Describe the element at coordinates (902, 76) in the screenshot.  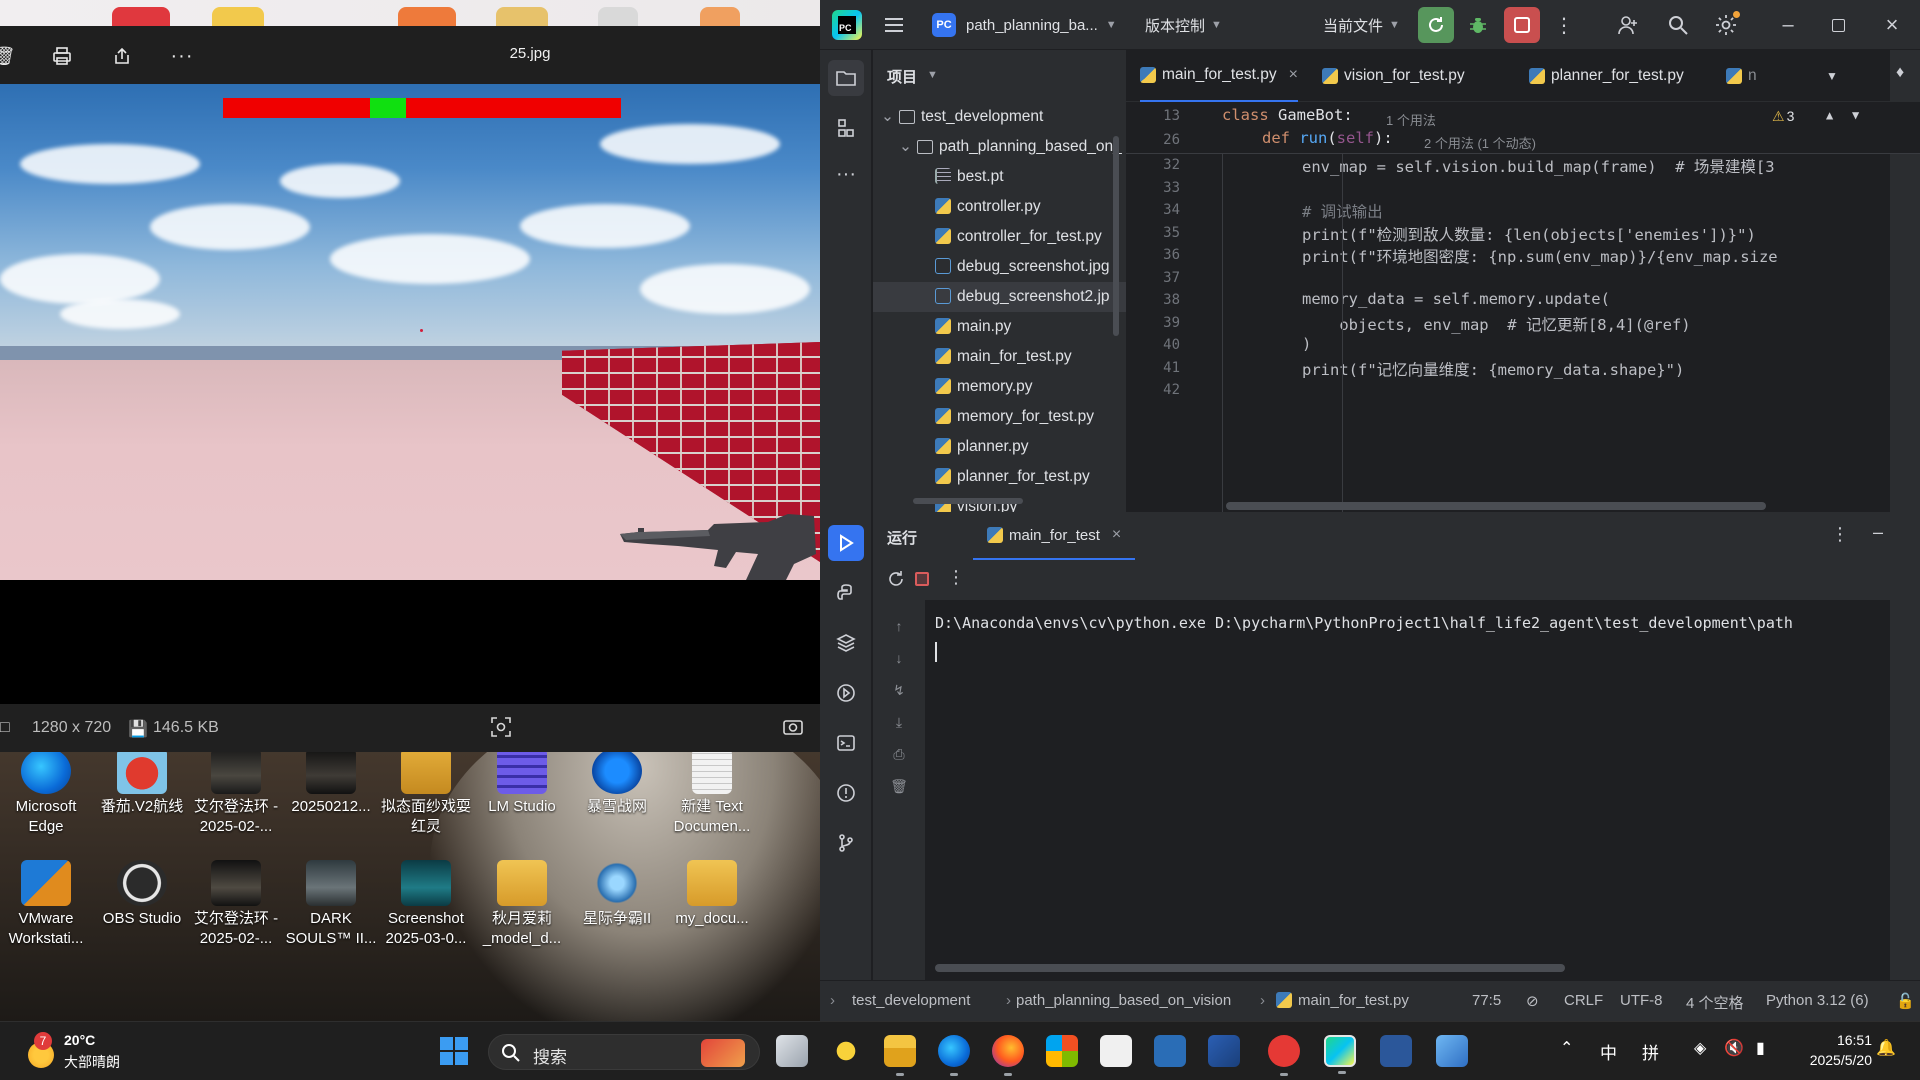
I see `project-panel-title: 项目` at that location.